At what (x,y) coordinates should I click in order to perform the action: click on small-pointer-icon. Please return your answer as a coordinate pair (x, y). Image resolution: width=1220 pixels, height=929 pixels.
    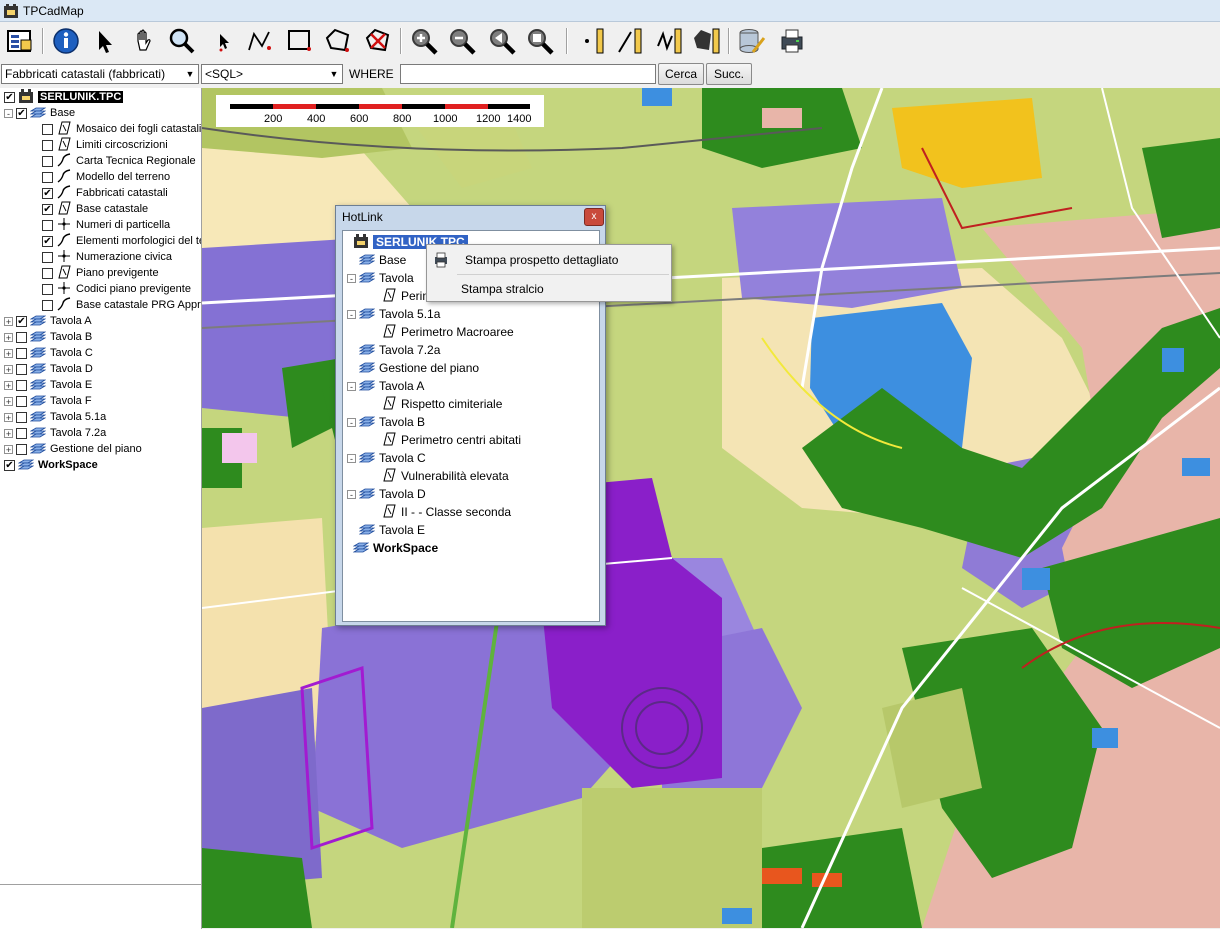
    Looking at the image, I should click on (222, 41).